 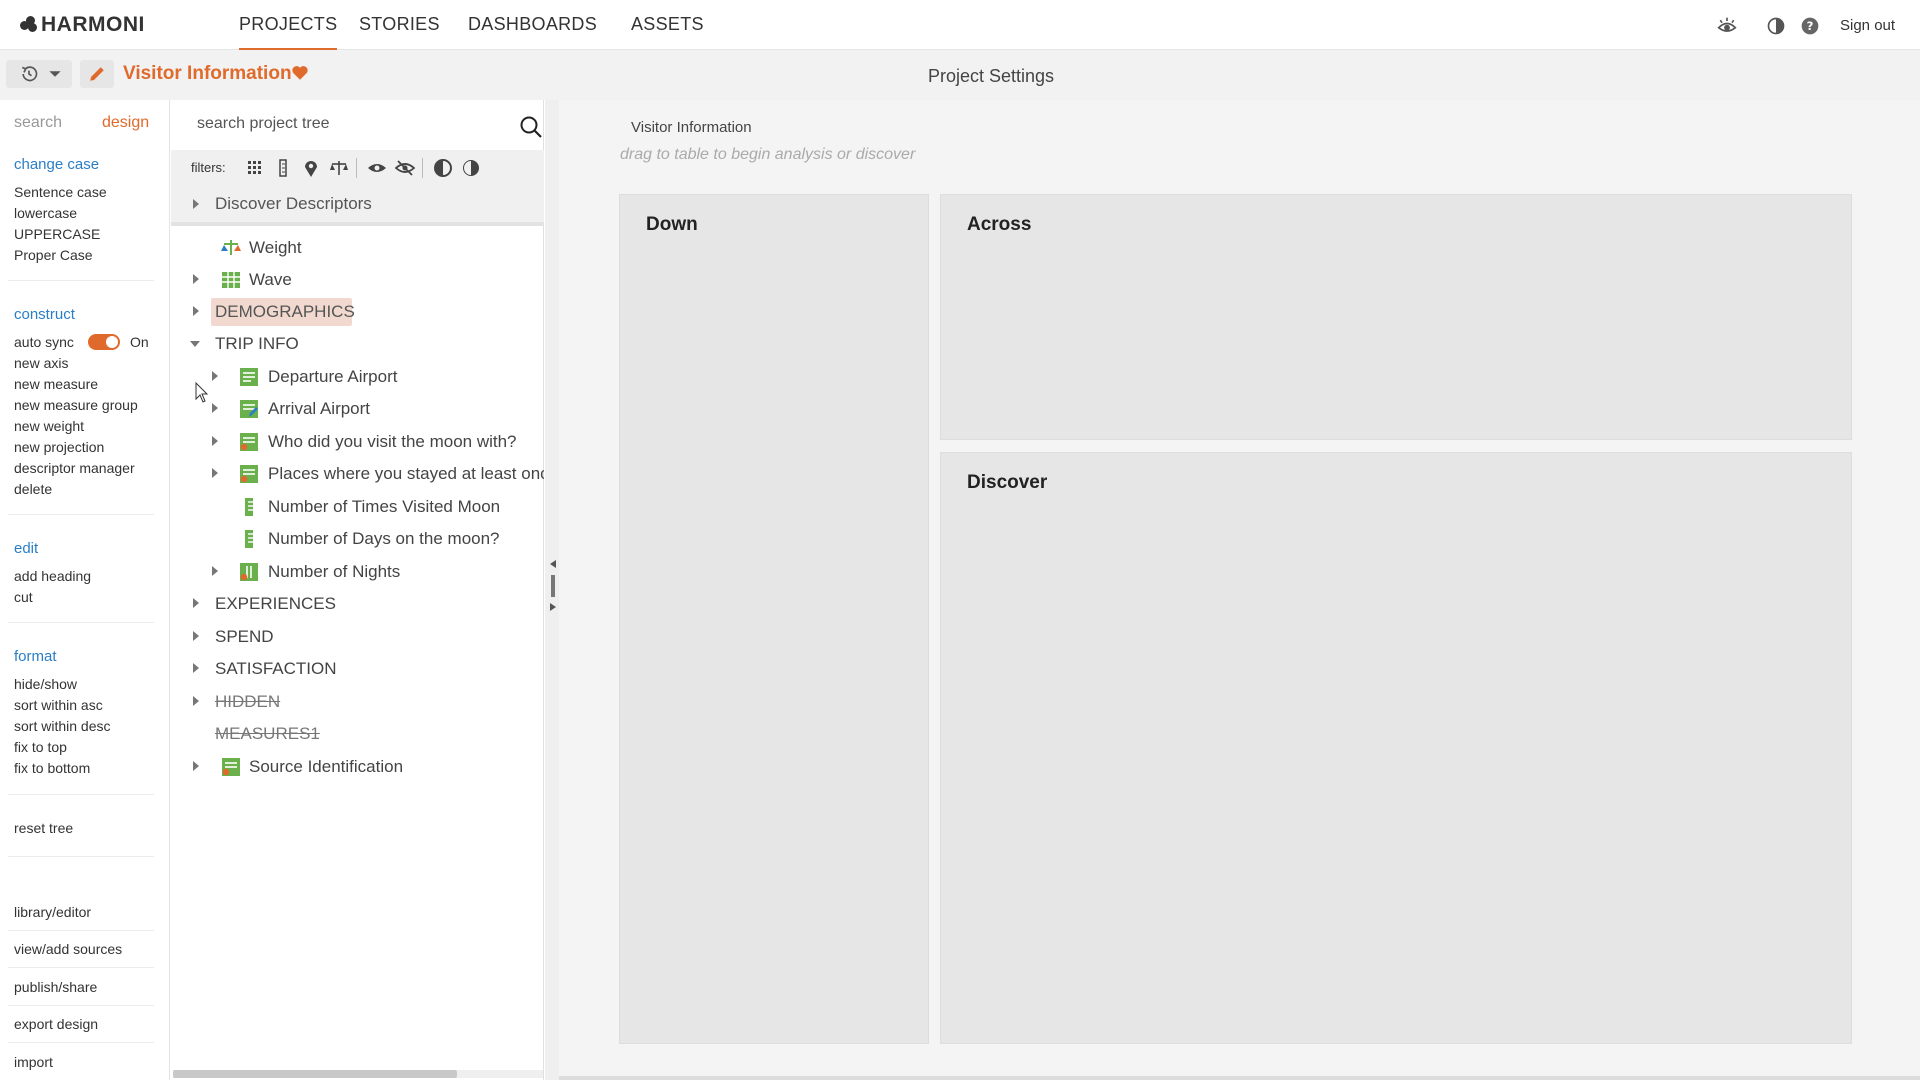 What do you see at coordinates (392, 441) in the screenshot?
I see `tree-row-label: Who did you visit the moon with?` at bounding box center [392, 441].